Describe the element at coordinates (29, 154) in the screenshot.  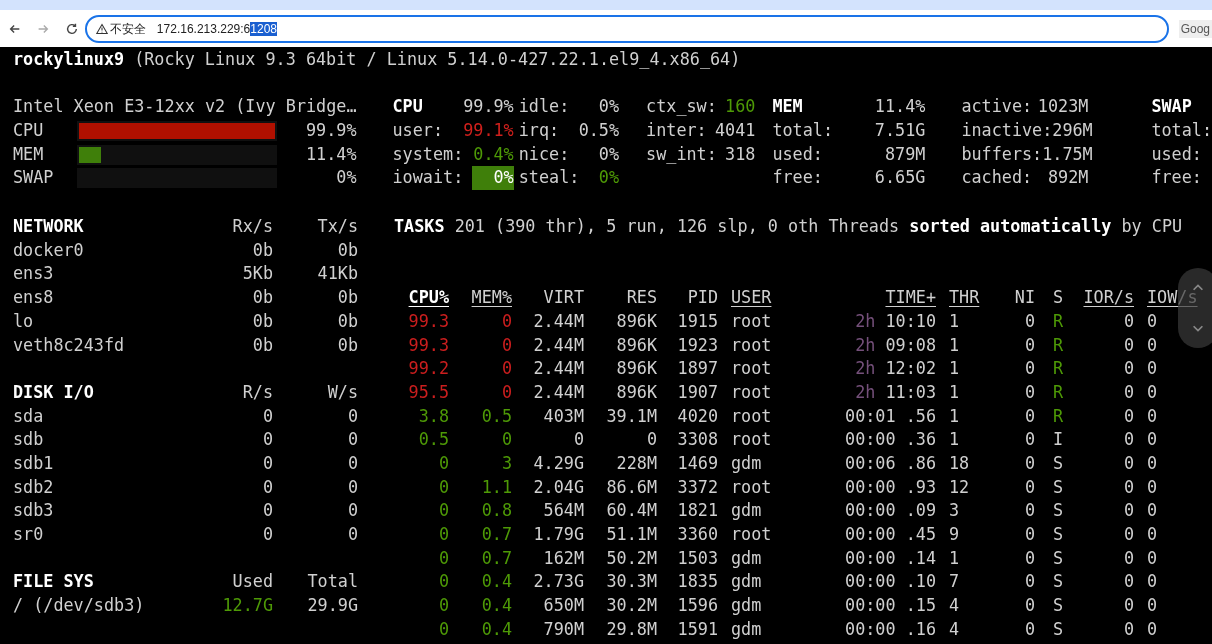
I see `meter-label: MEM` at that location.